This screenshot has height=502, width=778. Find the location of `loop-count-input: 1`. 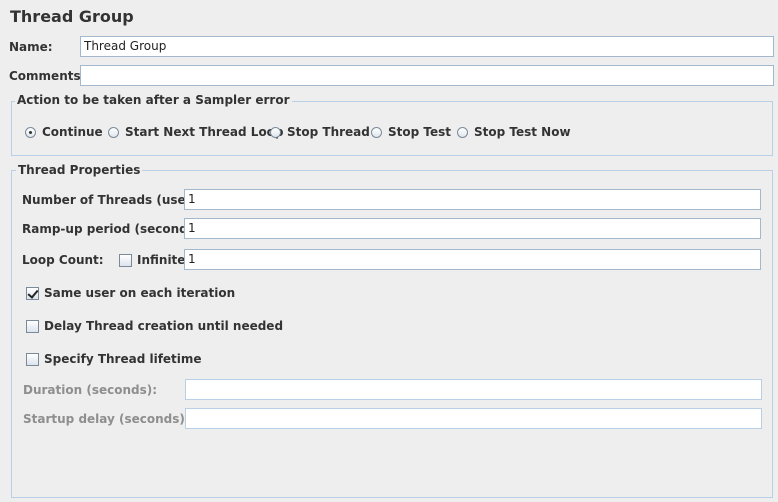

loop-count-input: 1 is located at coordinates (472, 259).